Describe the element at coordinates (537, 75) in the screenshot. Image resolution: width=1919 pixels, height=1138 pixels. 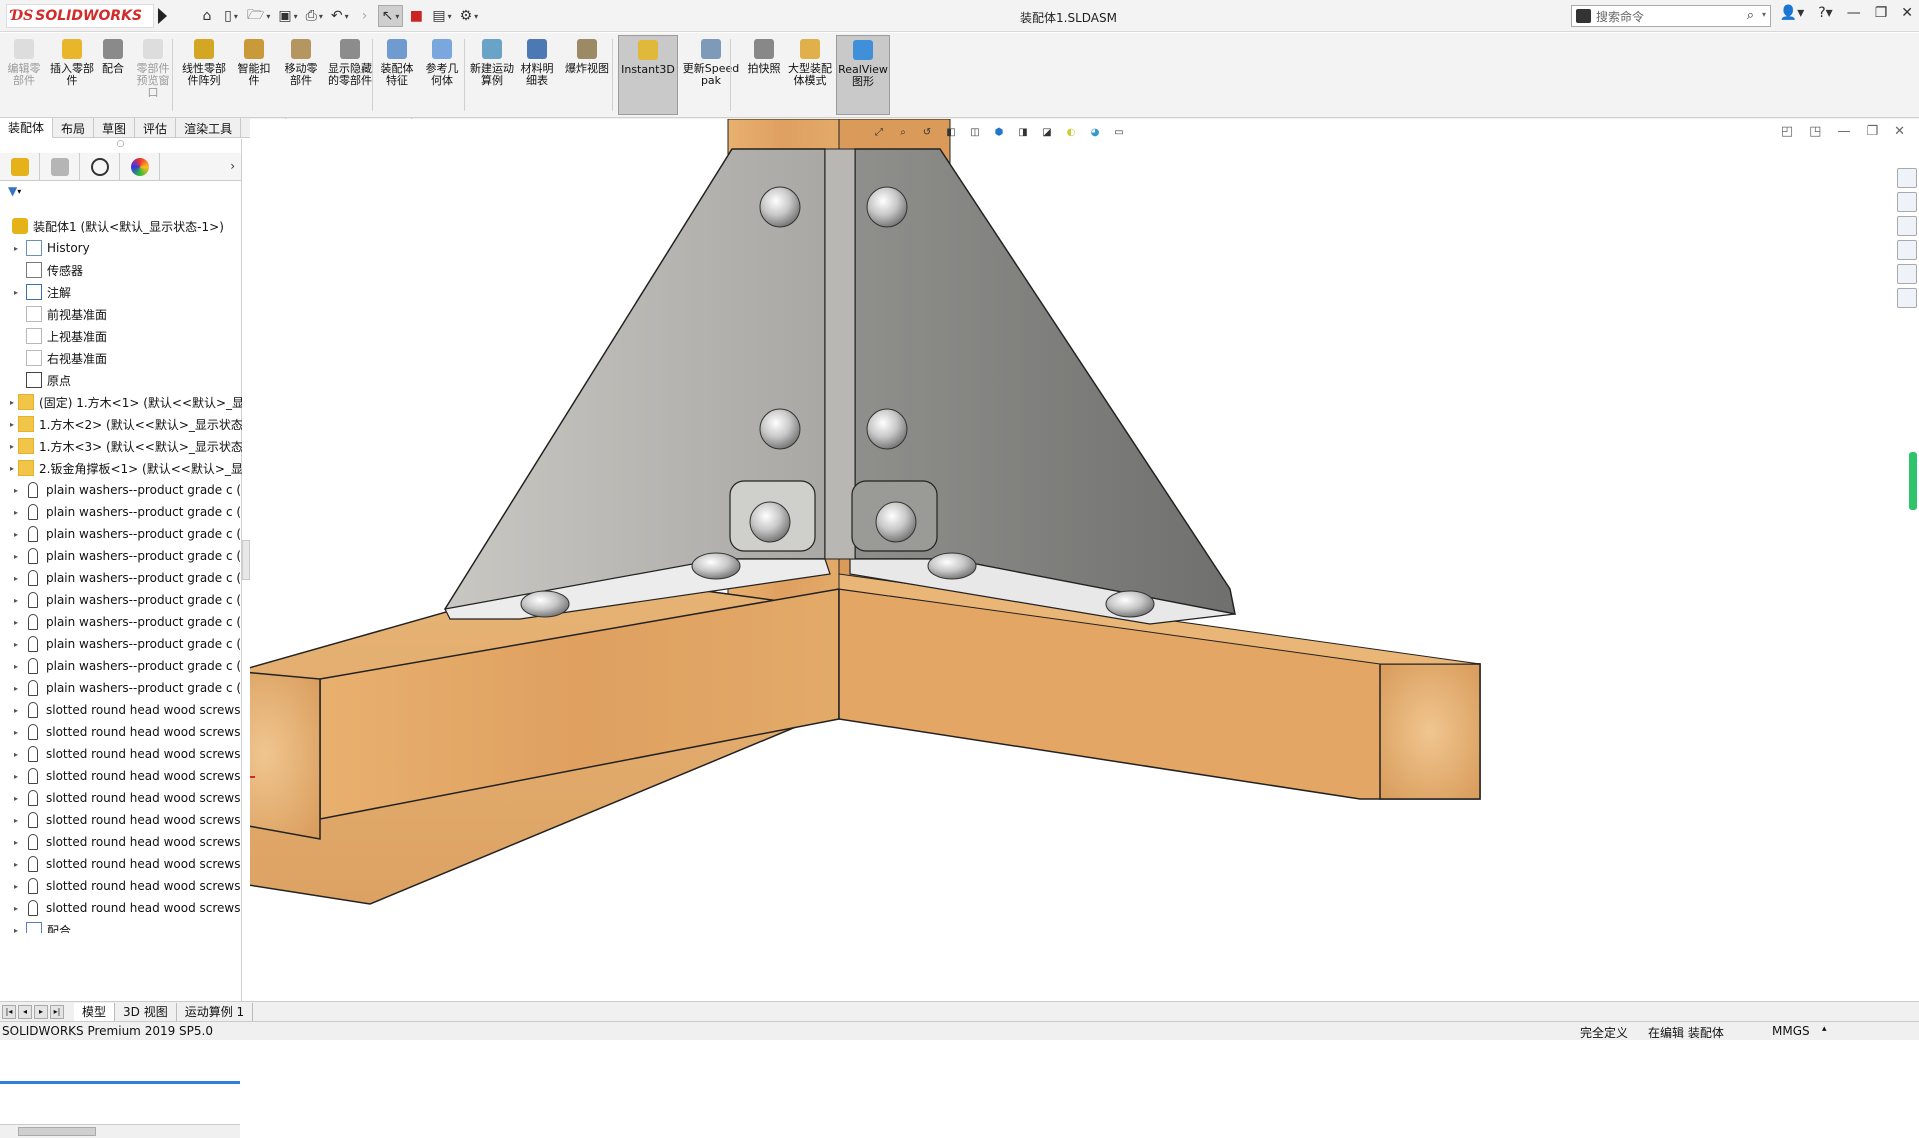
I see `ribbon-button-11: 材料明细表` at that location.